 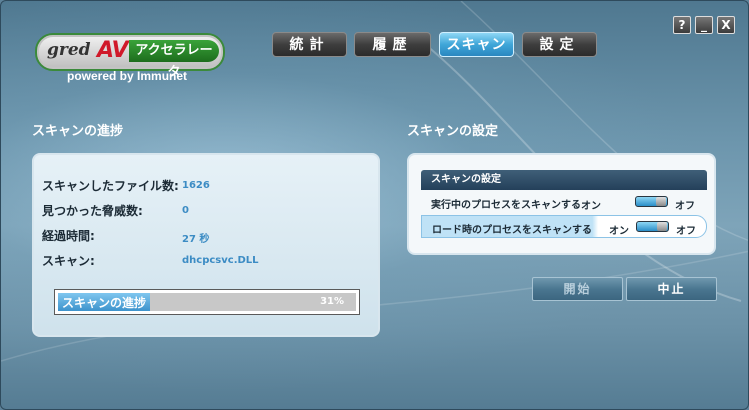 What do you see at coordinates (174, 60) in the screenshot?
I see `logo-accelerator-text: アクセラレータ` at bounding box center [174, 60].